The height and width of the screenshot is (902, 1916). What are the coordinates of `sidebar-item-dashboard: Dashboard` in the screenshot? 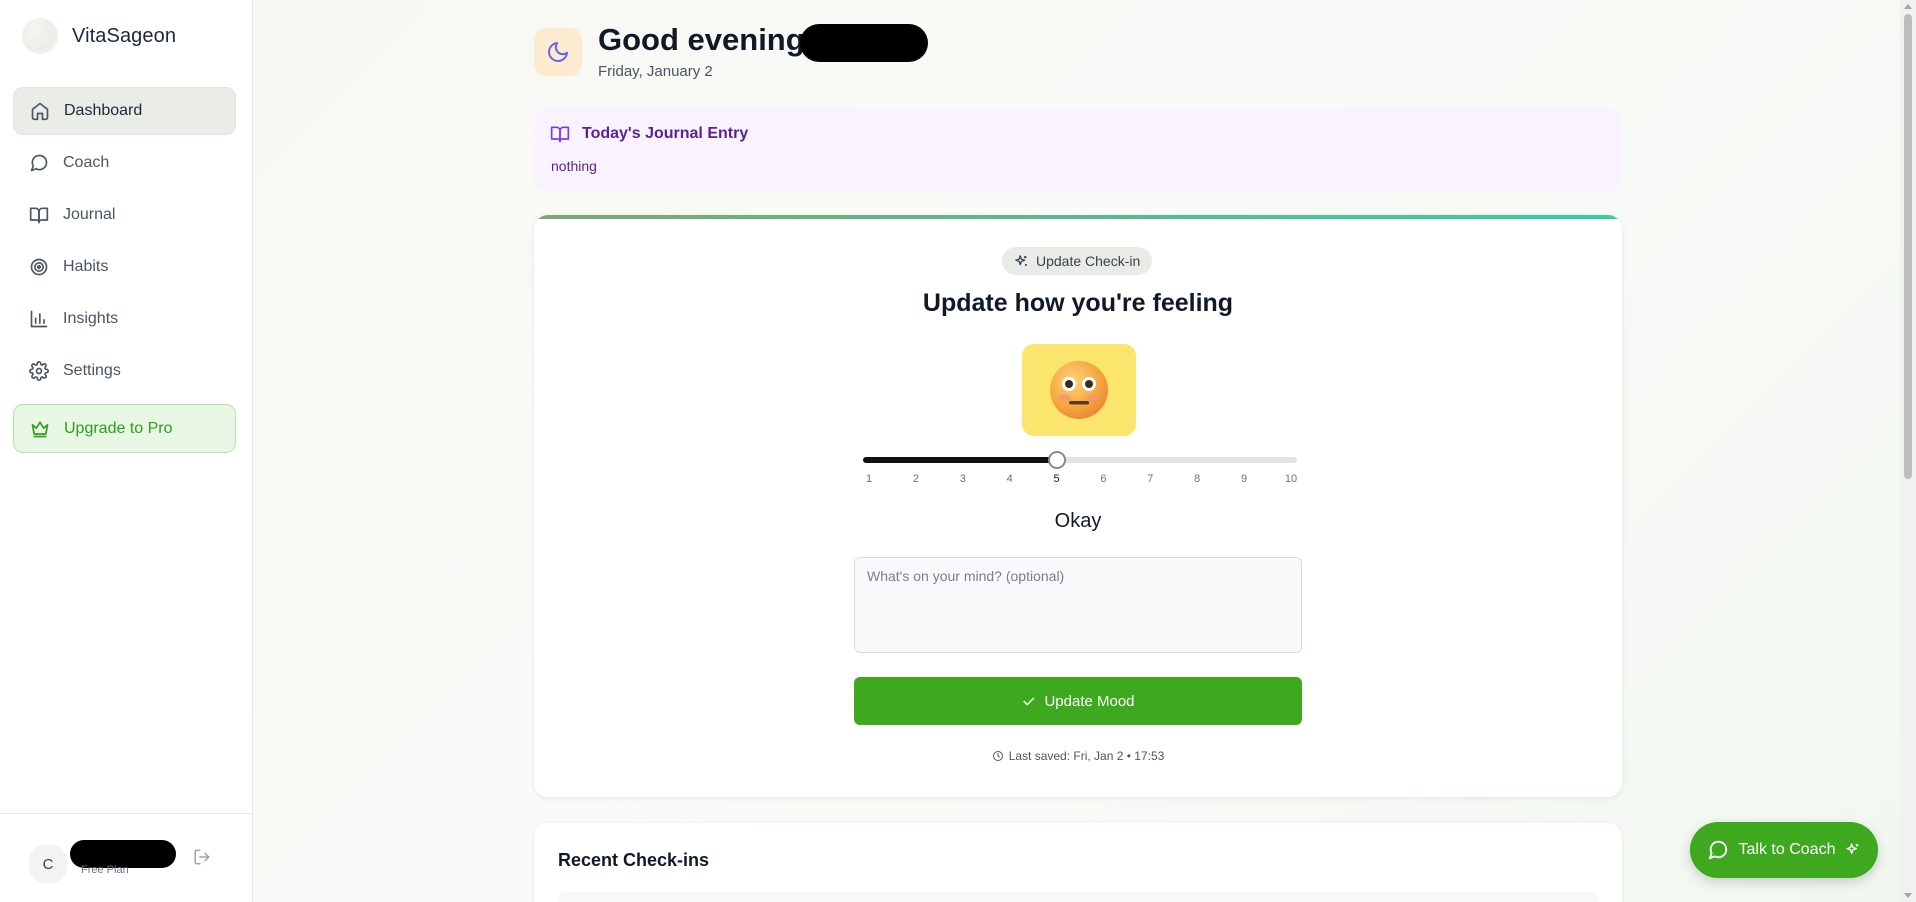 It's located at (124, 111).